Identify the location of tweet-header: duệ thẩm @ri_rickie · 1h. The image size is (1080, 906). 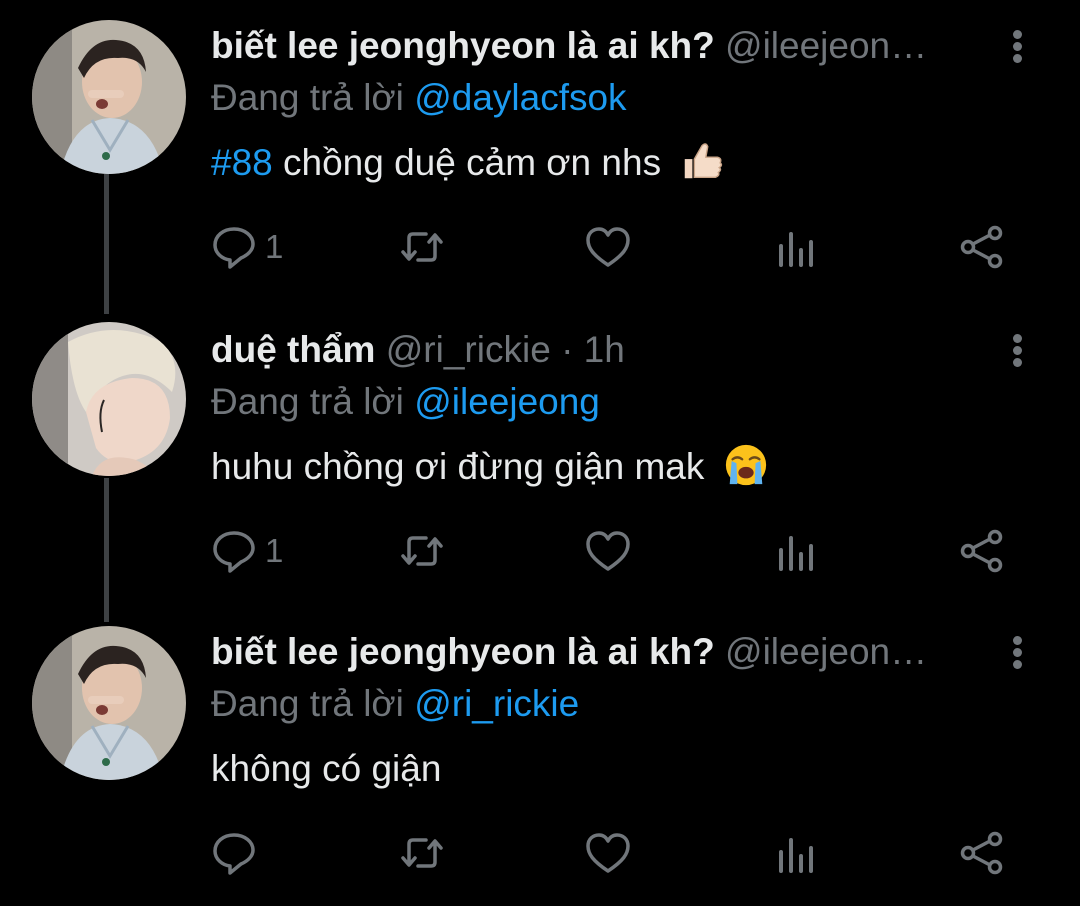
(591, 350).